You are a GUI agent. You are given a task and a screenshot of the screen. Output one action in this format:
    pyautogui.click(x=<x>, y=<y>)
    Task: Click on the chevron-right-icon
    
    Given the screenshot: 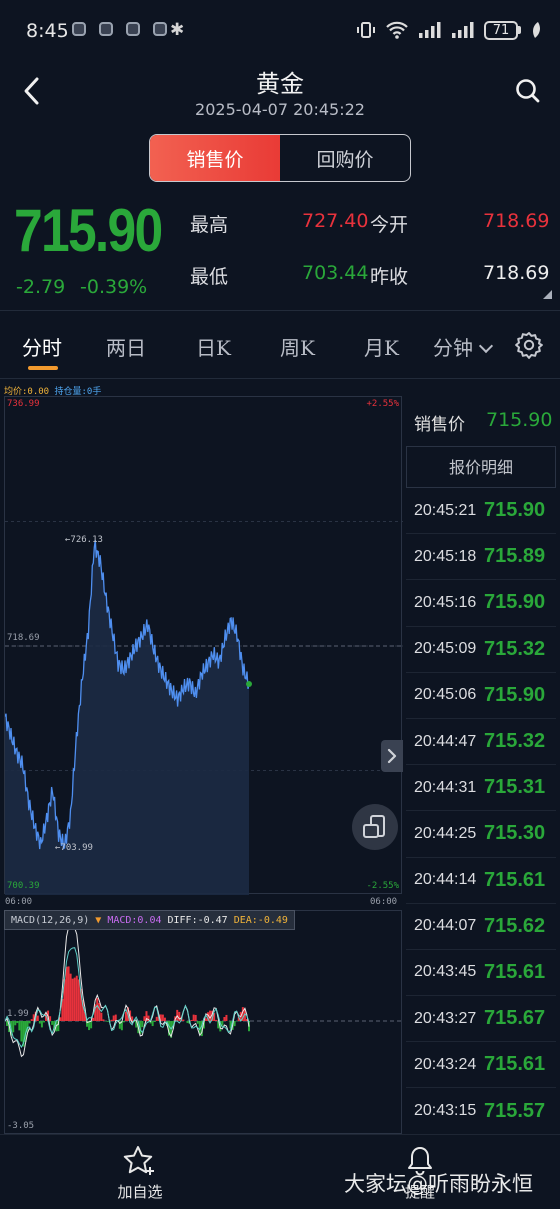 What is the action you would take?
    pyautogui.click(x=392, y=756)
    